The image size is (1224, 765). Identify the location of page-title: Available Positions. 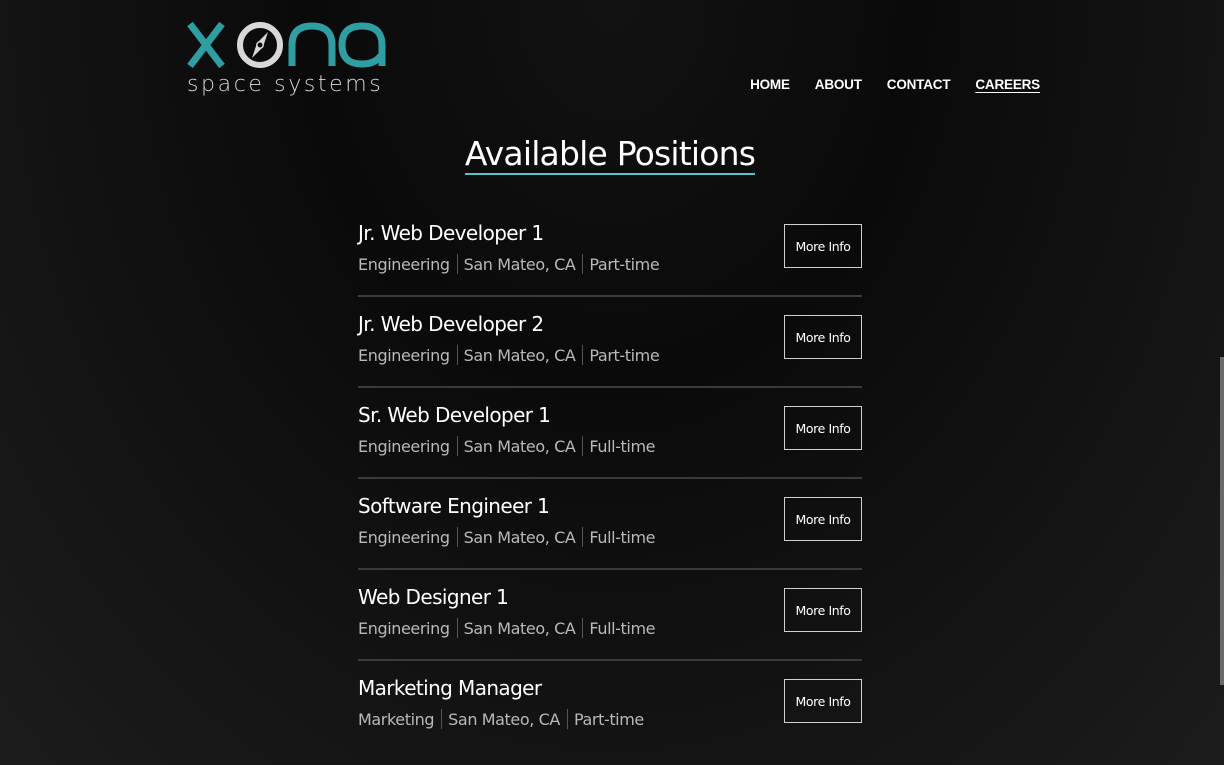
(610, 155).